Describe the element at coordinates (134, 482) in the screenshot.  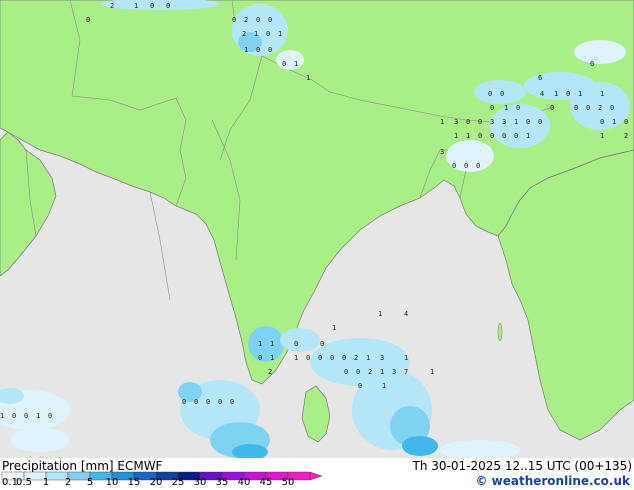
I see `scale-label: 15` at that location.